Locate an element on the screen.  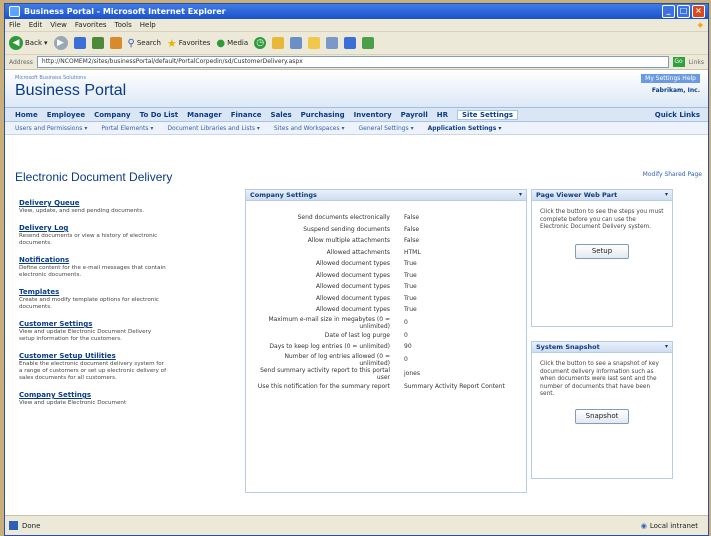
nav-company: Company is located at coordinates (112, 115).